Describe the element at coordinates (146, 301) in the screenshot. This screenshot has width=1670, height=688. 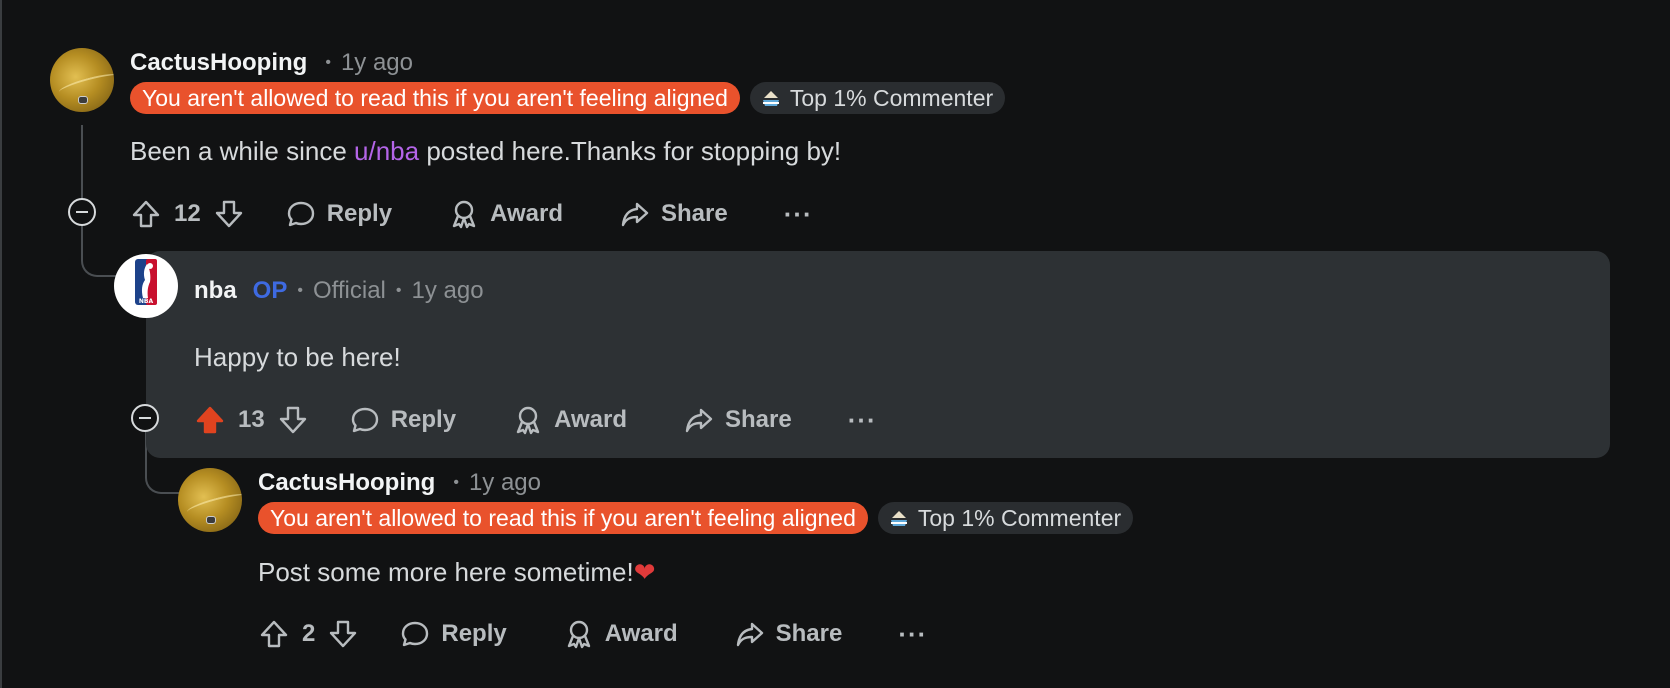
I see `svg-text: NBA` at that location.